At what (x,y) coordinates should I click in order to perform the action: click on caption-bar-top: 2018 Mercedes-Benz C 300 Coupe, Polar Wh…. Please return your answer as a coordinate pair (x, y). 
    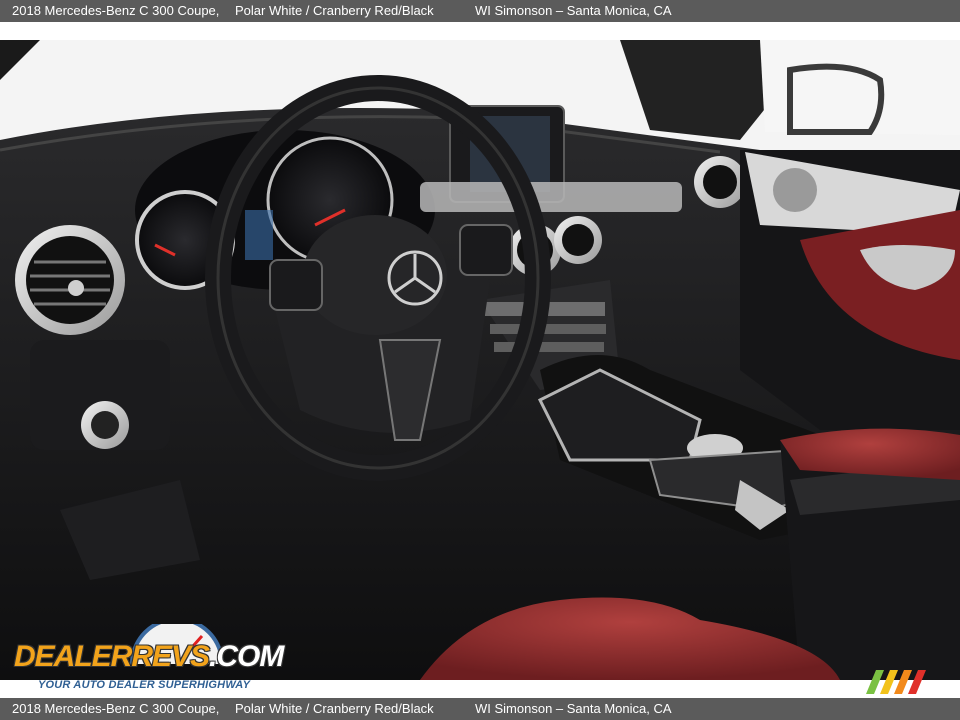
    Looking at the image, I should click on (480, 11).